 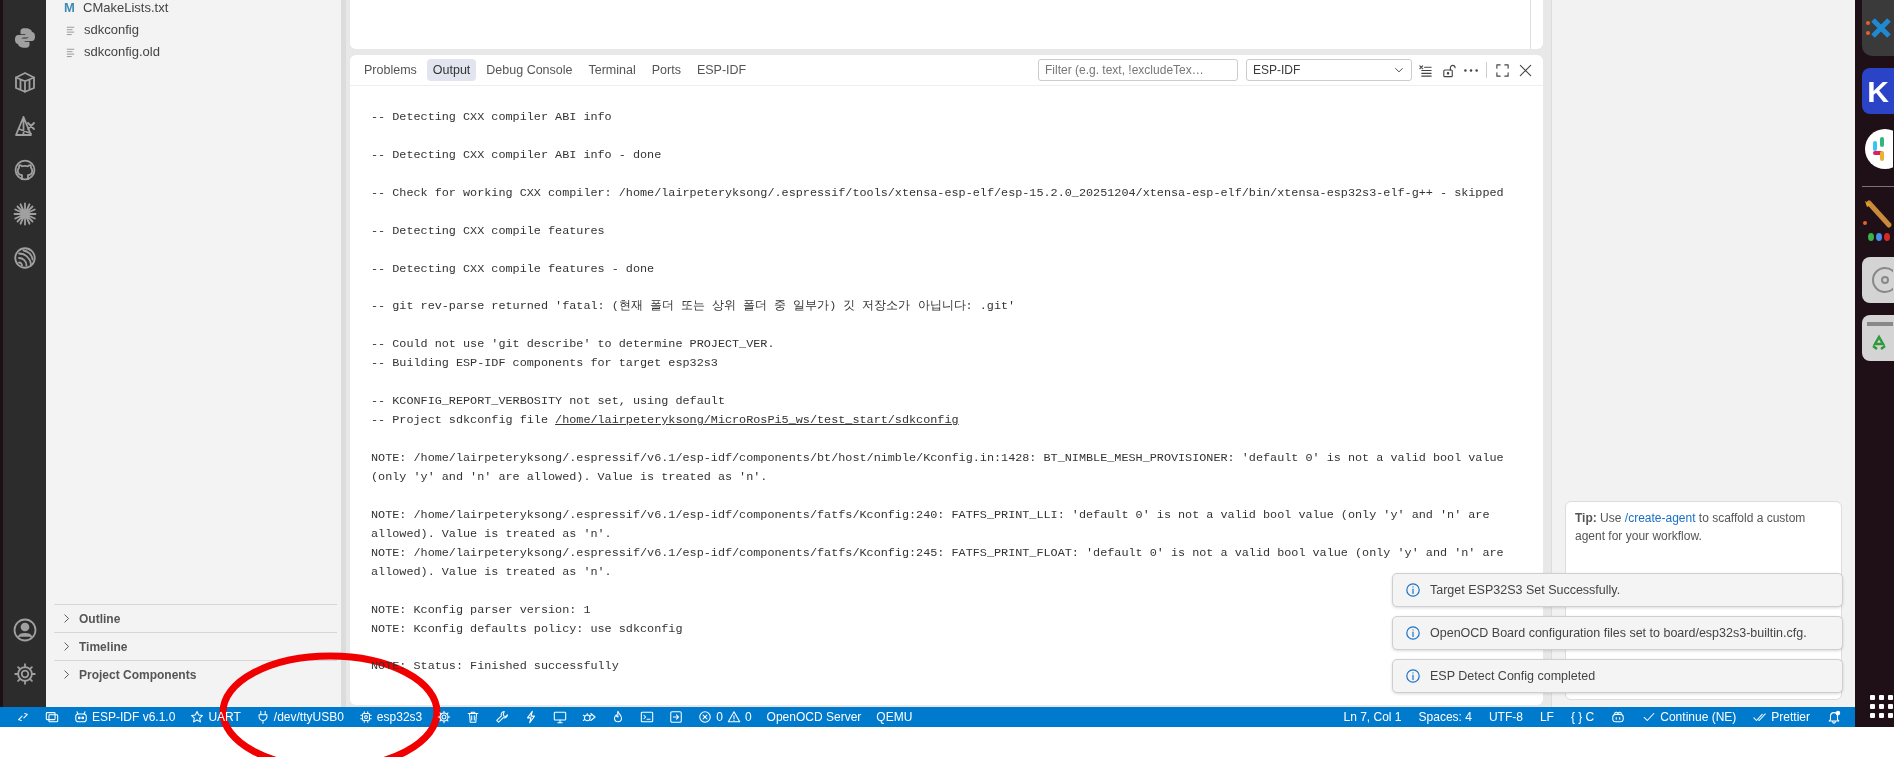 I want to click on file-link: /home/lairpeteryksong/MicroRosPi5_ws/test_start/sdkconfig, so click(x=757, y=420).